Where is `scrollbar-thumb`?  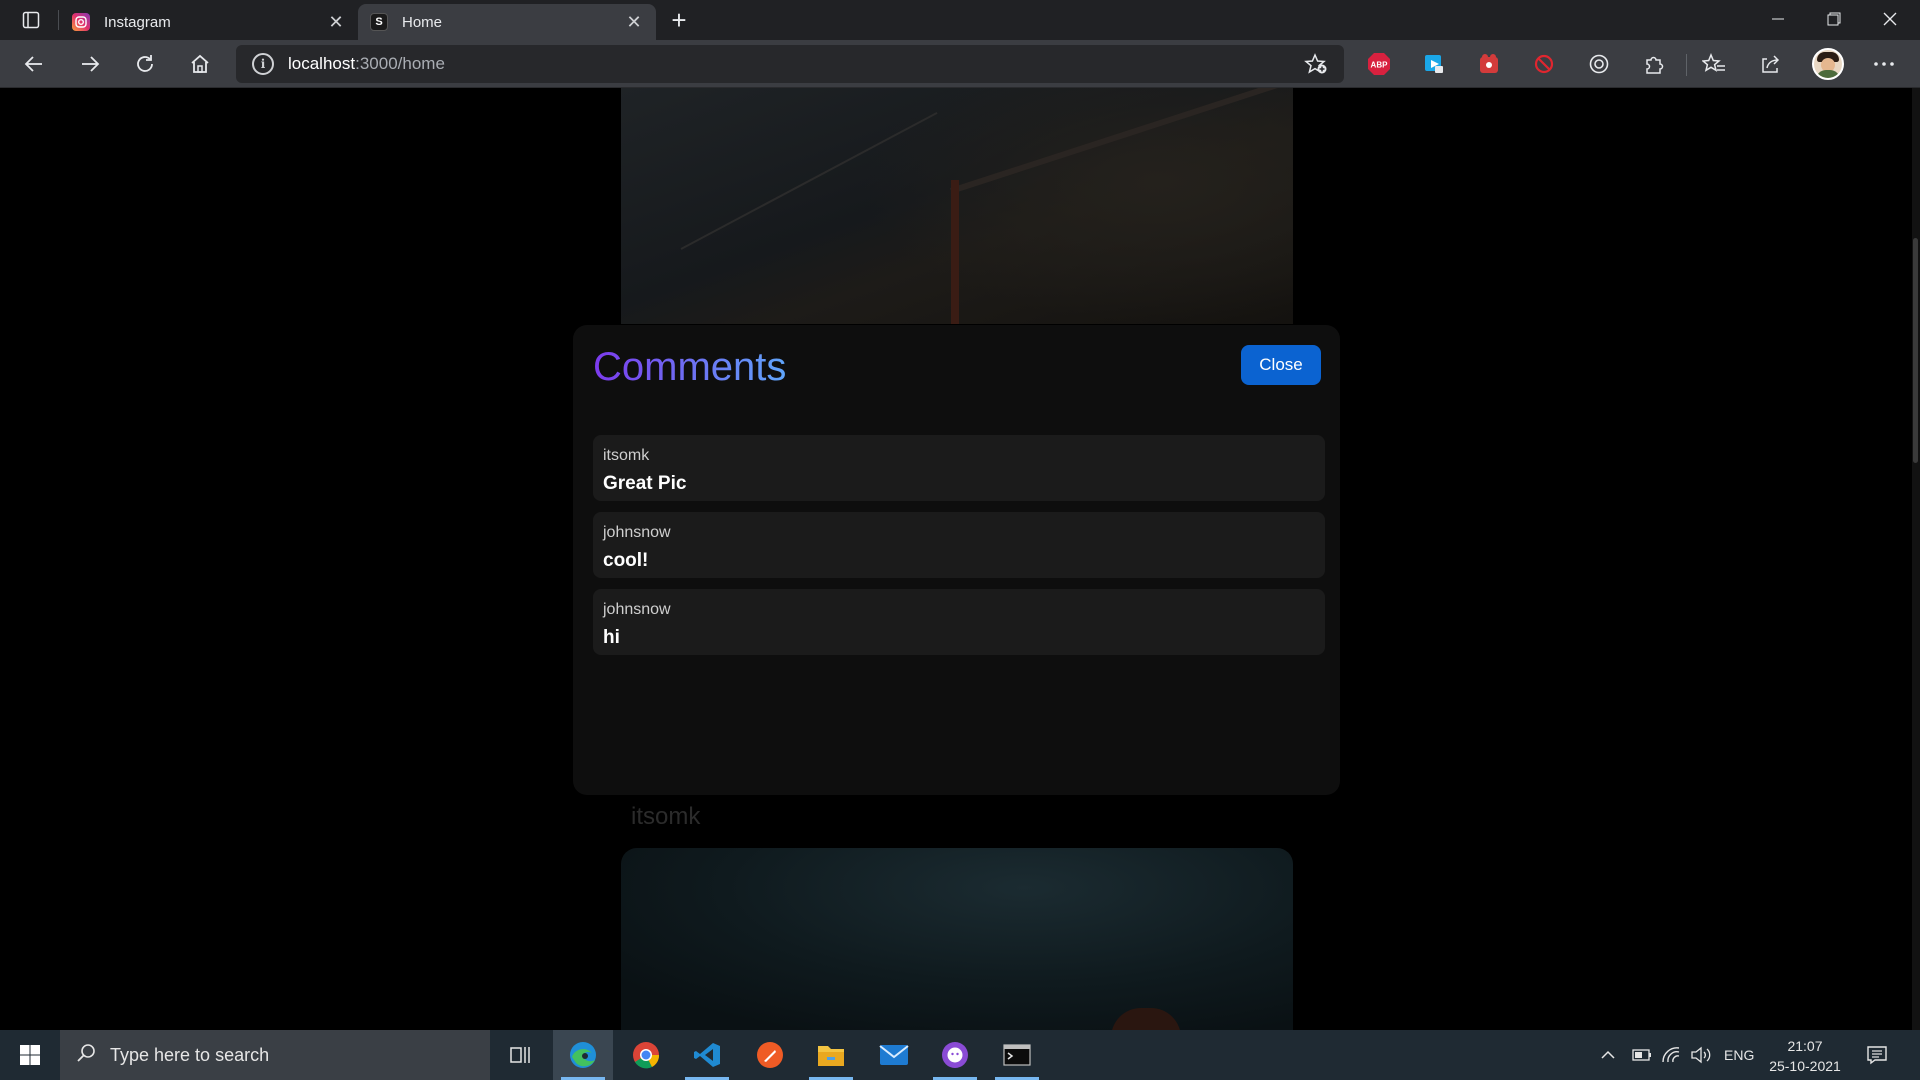
scrollbar-thumb is located at coordinates (1915, 350).